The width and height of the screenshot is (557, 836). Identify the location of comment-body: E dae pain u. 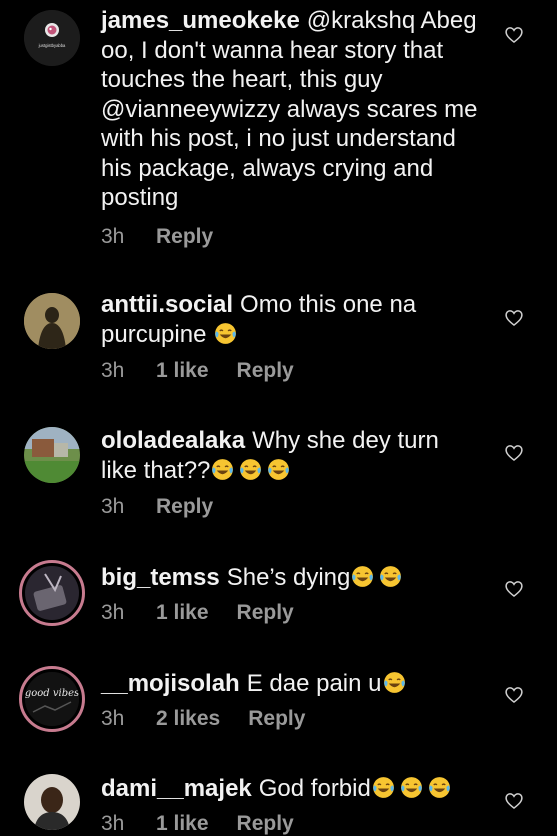
(314, 683).